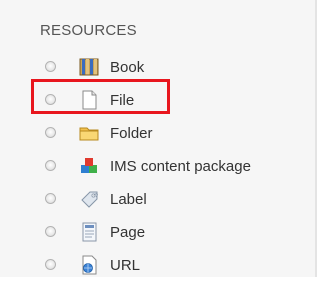 The image size is (320, 282). I want to click on label-icon, so click(89, 199).